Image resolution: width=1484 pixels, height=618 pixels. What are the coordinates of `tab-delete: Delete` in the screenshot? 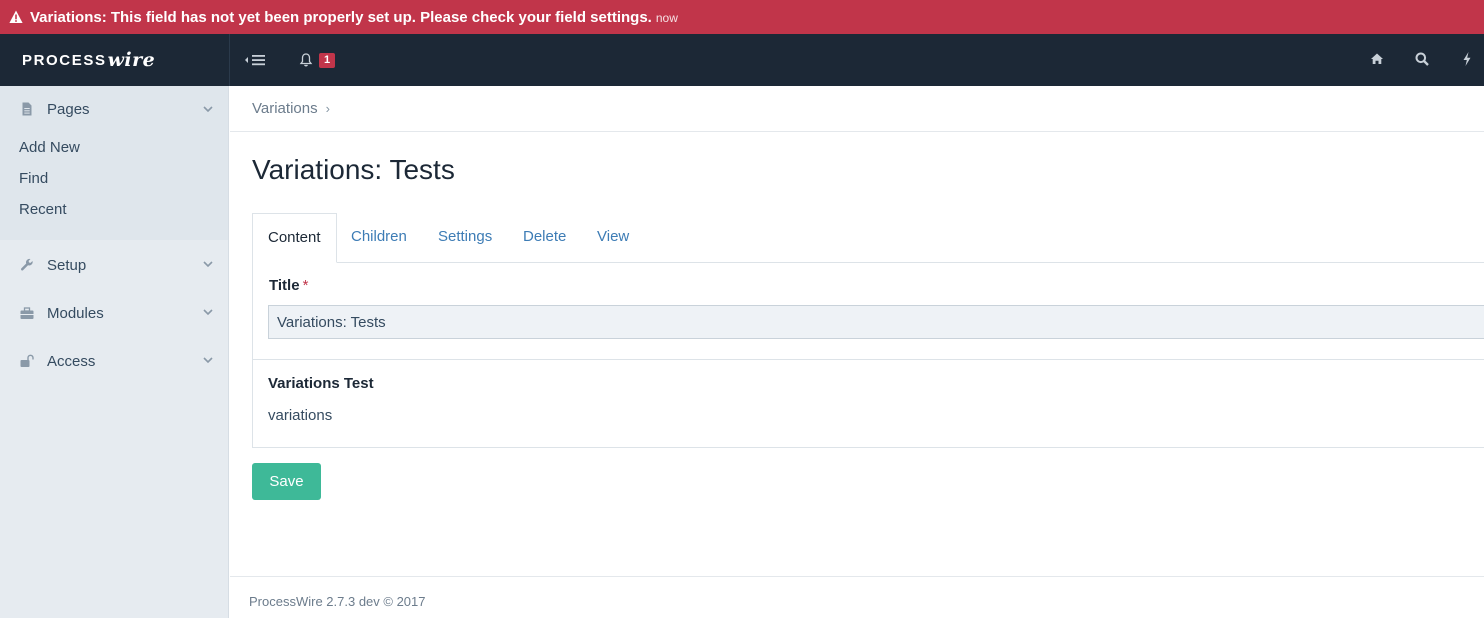 It's located at (544, 238).